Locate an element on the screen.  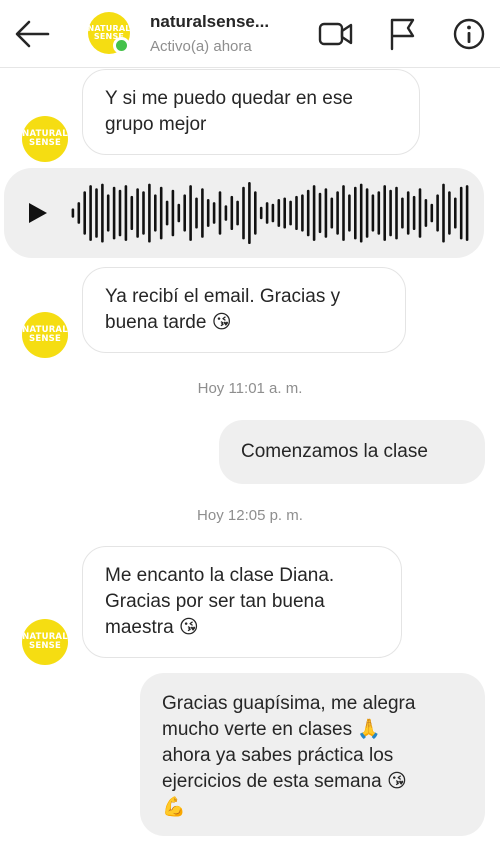
message-line: 💪 is located at coordinates (174, 807).